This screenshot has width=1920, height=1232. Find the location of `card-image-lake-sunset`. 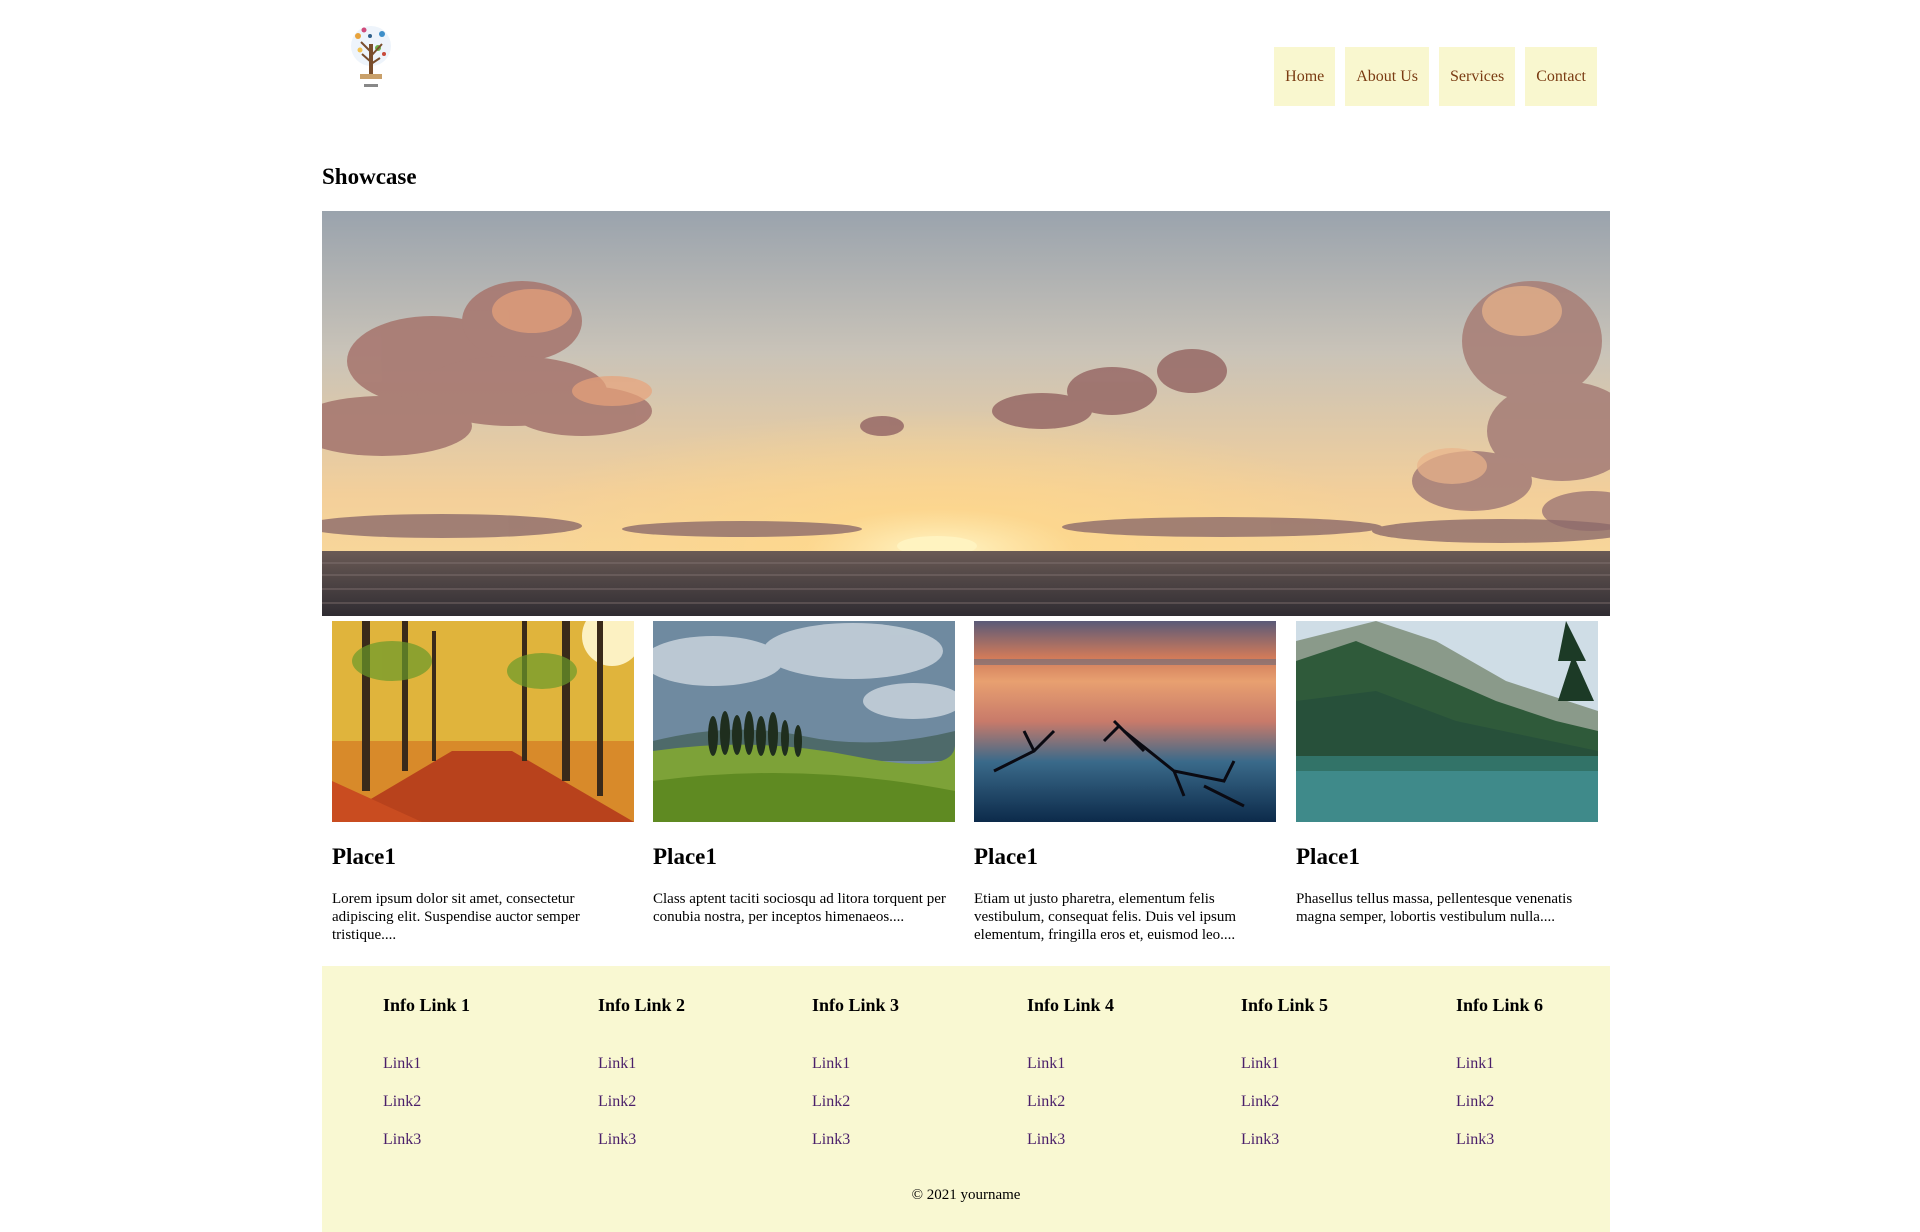

card-image-lake-sunset is located at coordinates (1125, 721).